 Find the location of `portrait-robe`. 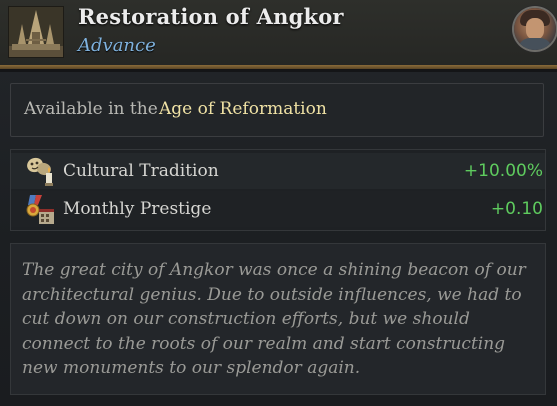

portrait-robe is located at coordinates (535, 44).